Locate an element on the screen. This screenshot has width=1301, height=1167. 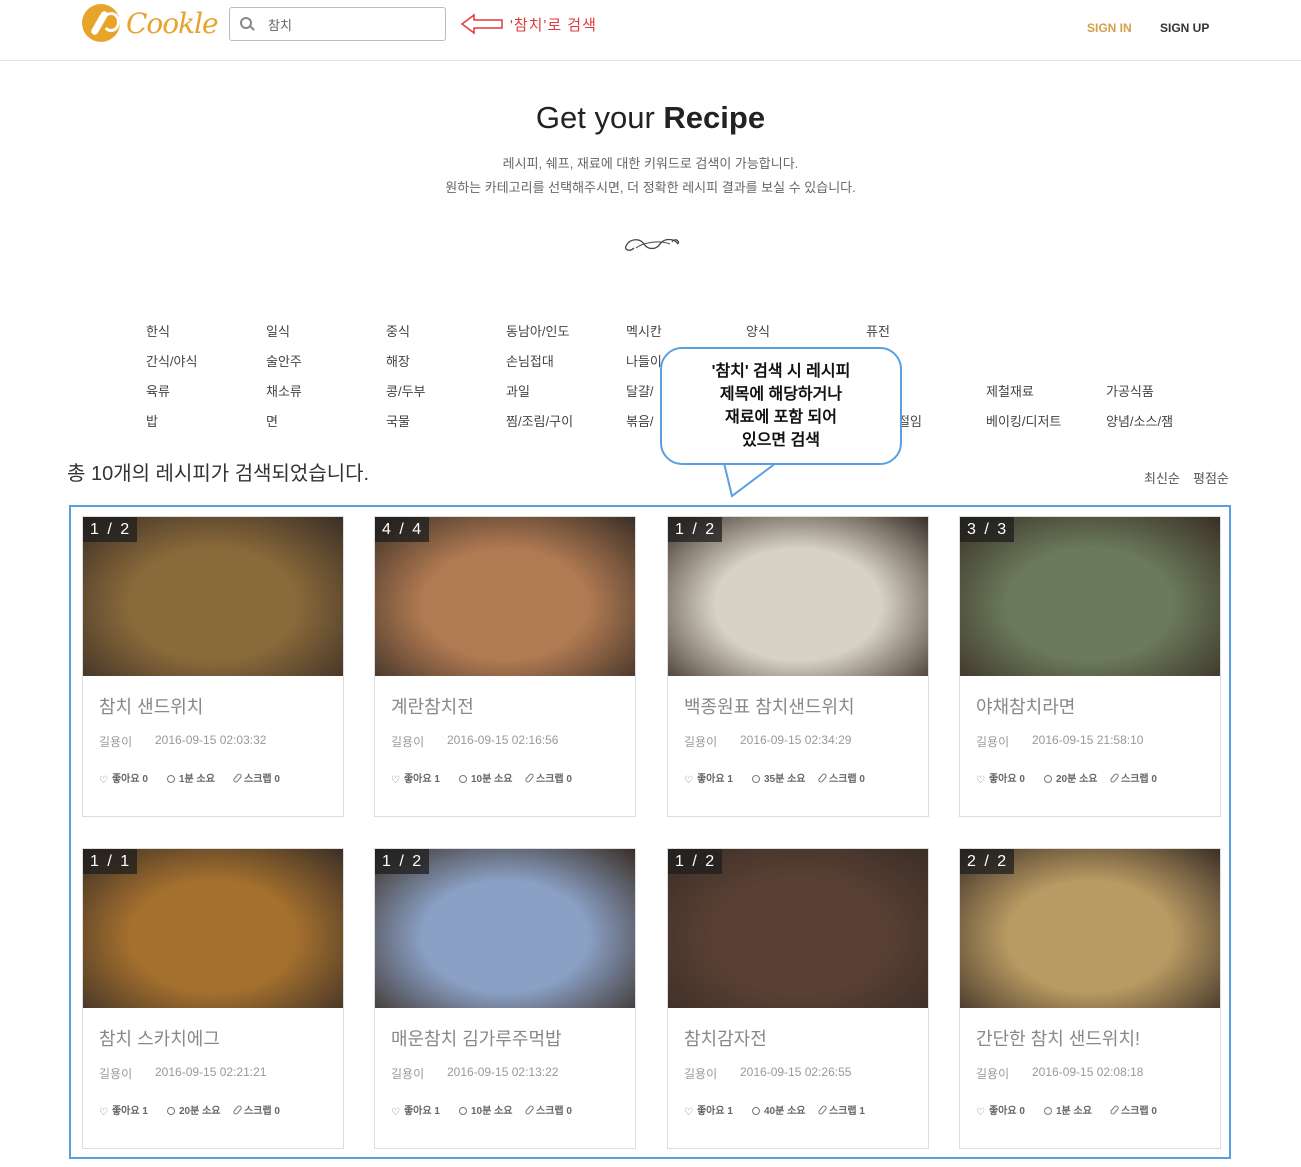
category-item: 해장 is located at coordinates (398, 360).